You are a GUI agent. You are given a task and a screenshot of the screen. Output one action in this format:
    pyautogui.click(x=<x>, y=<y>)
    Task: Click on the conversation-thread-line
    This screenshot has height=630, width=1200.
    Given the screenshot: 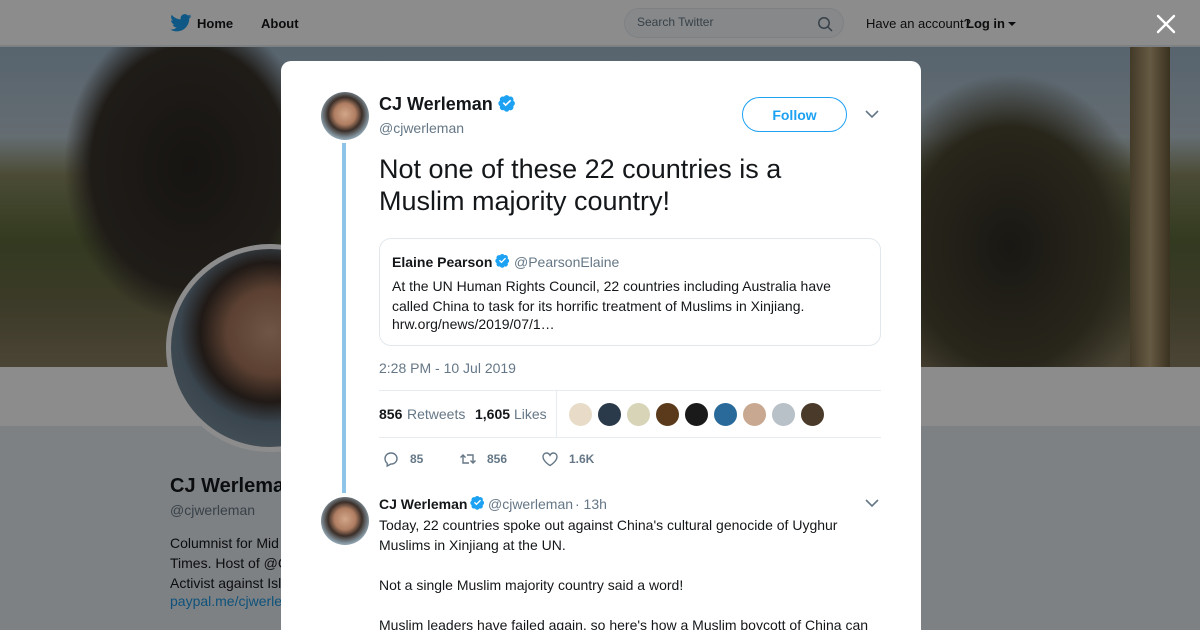 What is the action you would take?
    pyautogui.click(x=344, y=318)
    